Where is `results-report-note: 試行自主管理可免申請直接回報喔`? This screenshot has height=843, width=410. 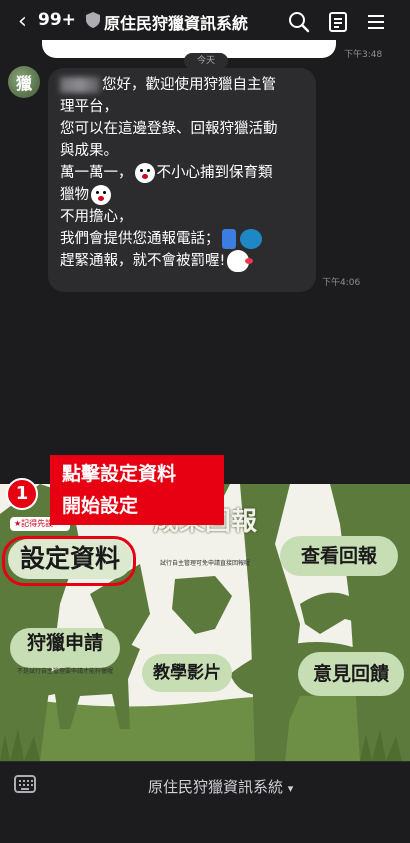
results-report-note: 試行自主管理可免申請直接回報喔 is located at coordinates (204, 563).